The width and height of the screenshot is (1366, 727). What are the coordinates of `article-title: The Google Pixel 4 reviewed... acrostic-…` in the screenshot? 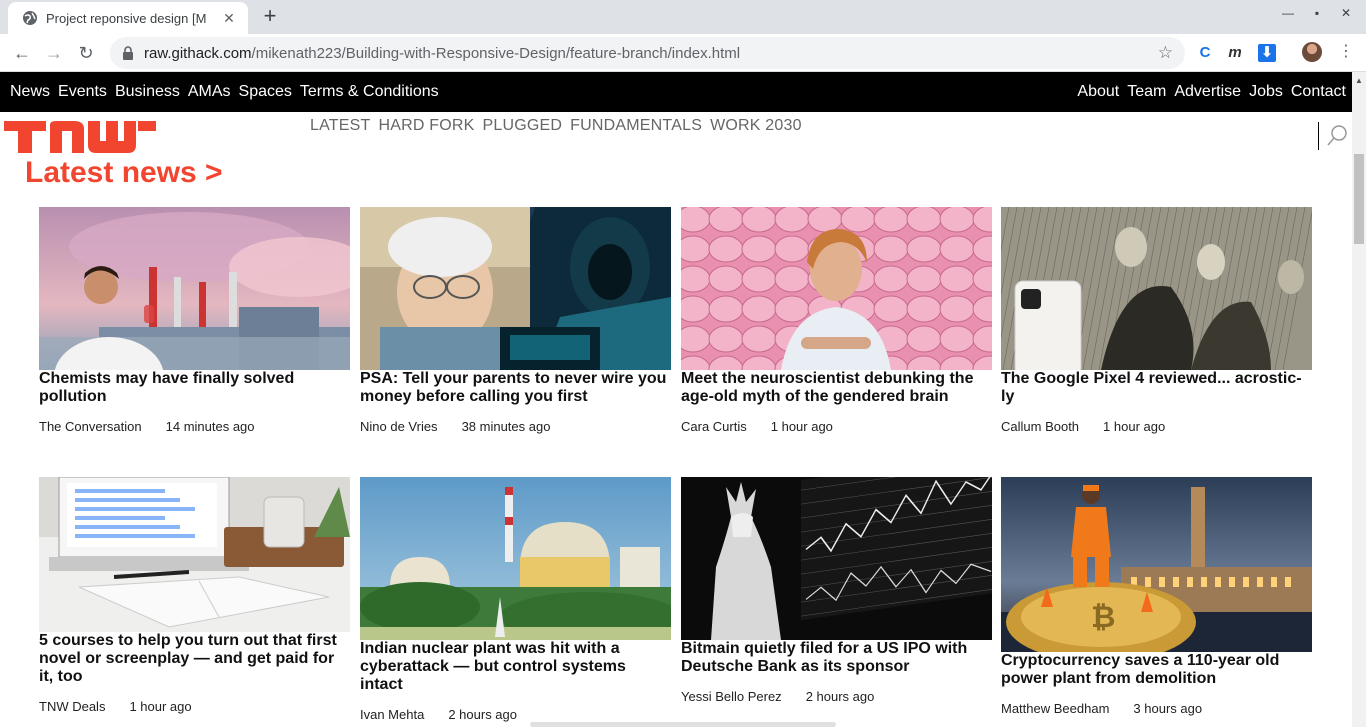 It's located at (1156, 388).